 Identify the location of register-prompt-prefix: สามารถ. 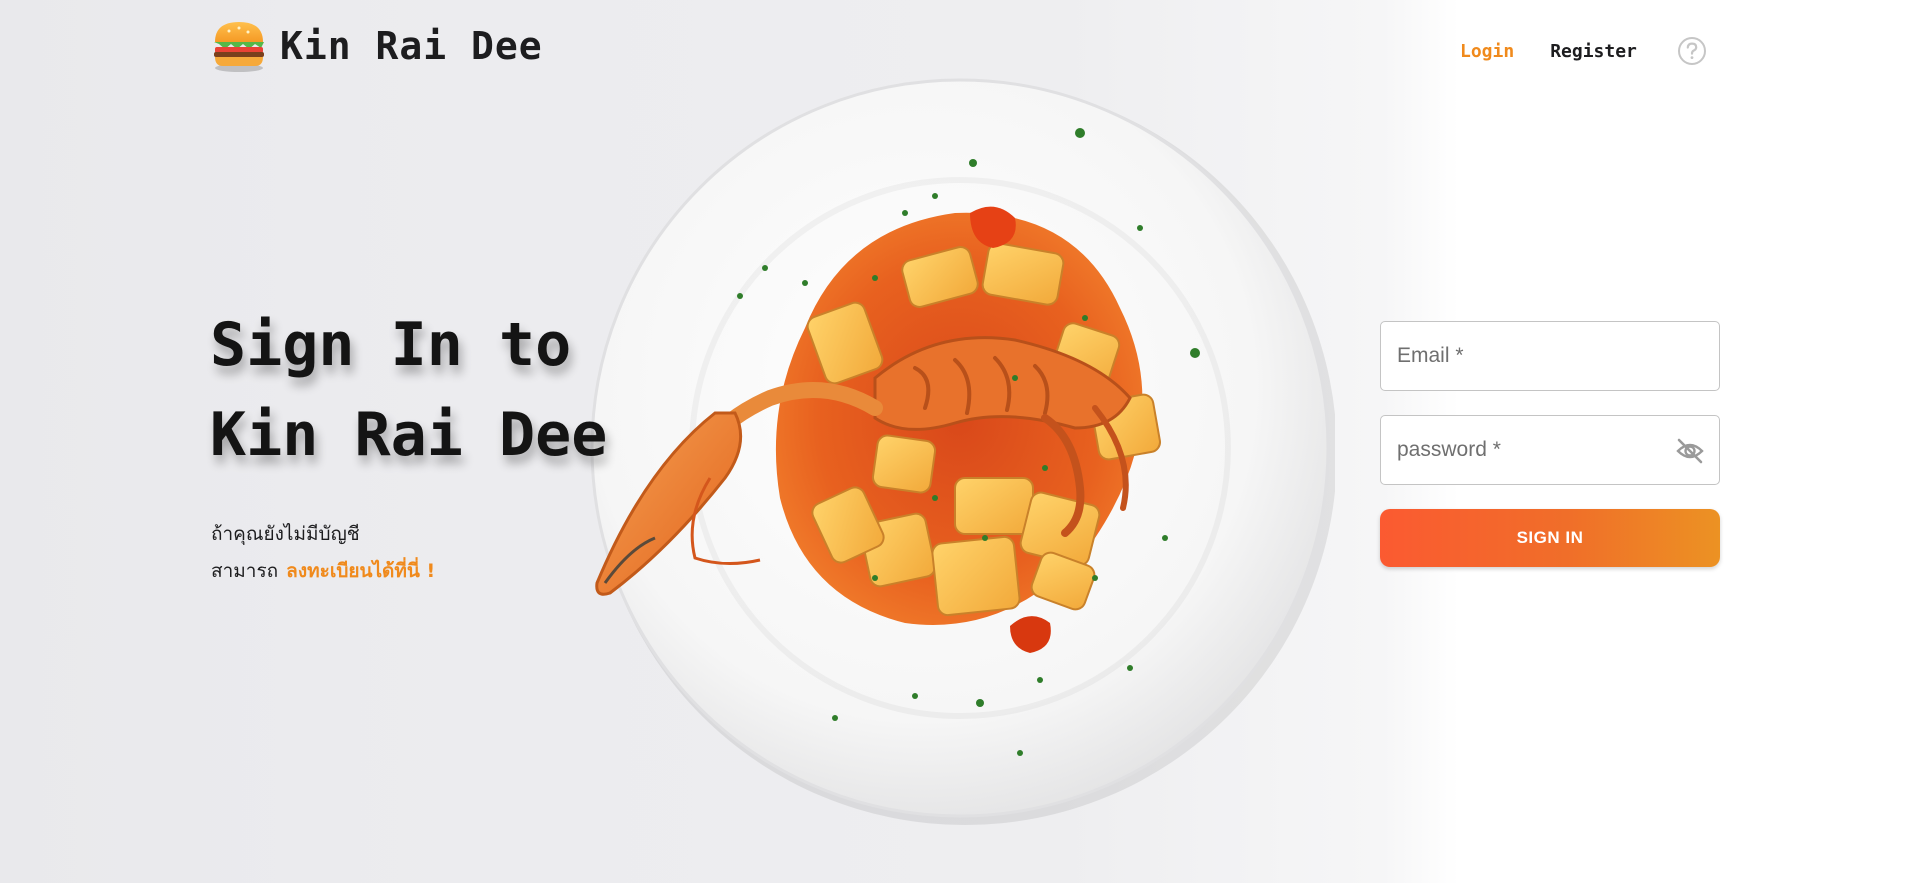
(245, 571).